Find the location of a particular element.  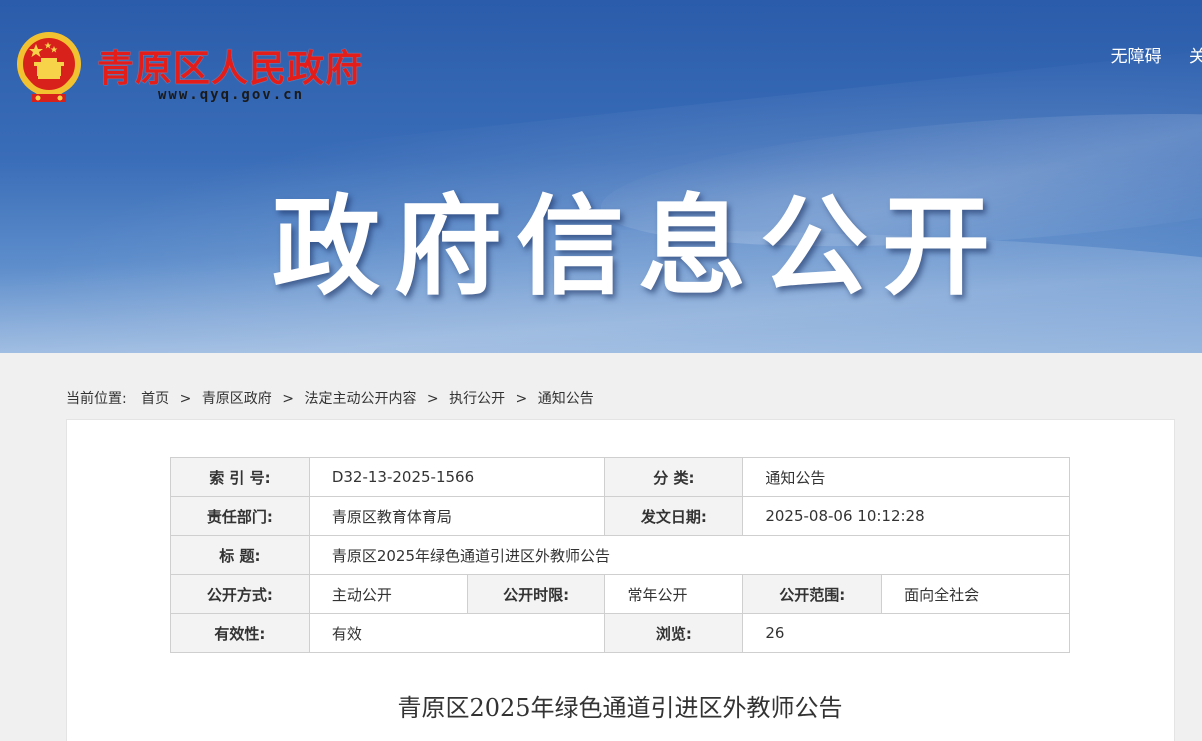

table-row: 公开方式: 主动公开 公开时限: 常年公开 公开范围: 面向全社会 is located at coordinates (620, 594).